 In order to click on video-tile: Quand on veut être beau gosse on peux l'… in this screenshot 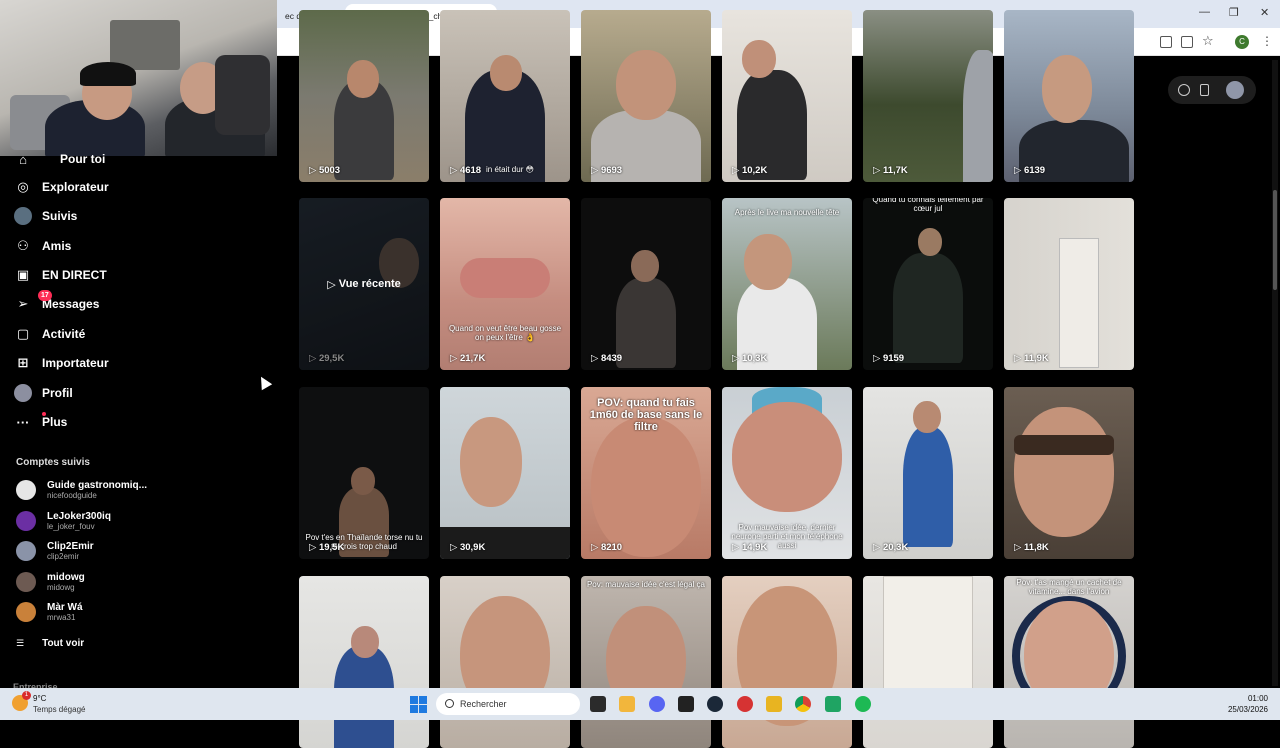, I will do `click(505, 284)`.